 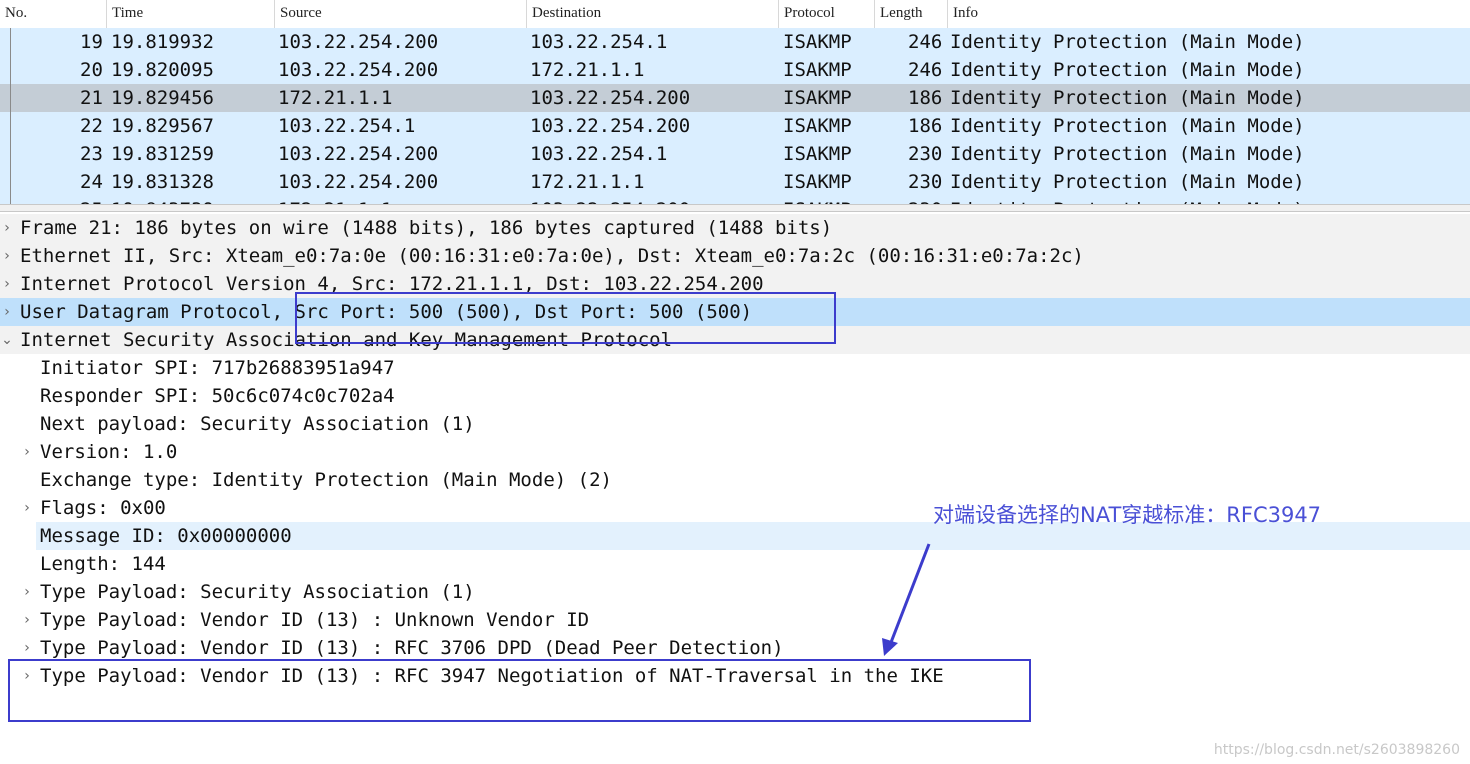 I want to click on annotation-arrow-icon, so click(x=906, y=599).